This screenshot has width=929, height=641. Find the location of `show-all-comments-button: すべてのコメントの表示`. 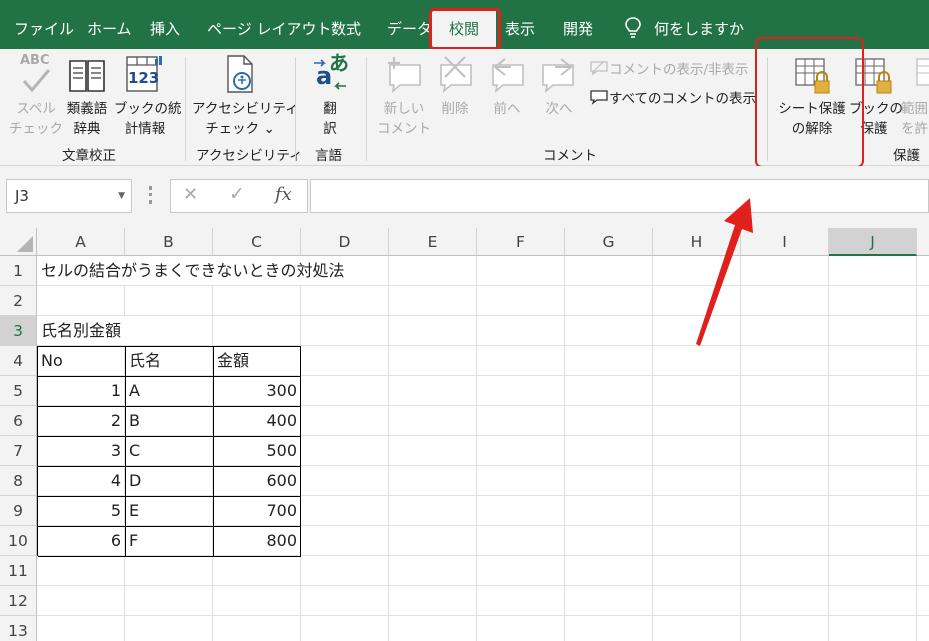

show-all-comments-button: すべてのコメントの表示 is located at coordinates (672, 97).